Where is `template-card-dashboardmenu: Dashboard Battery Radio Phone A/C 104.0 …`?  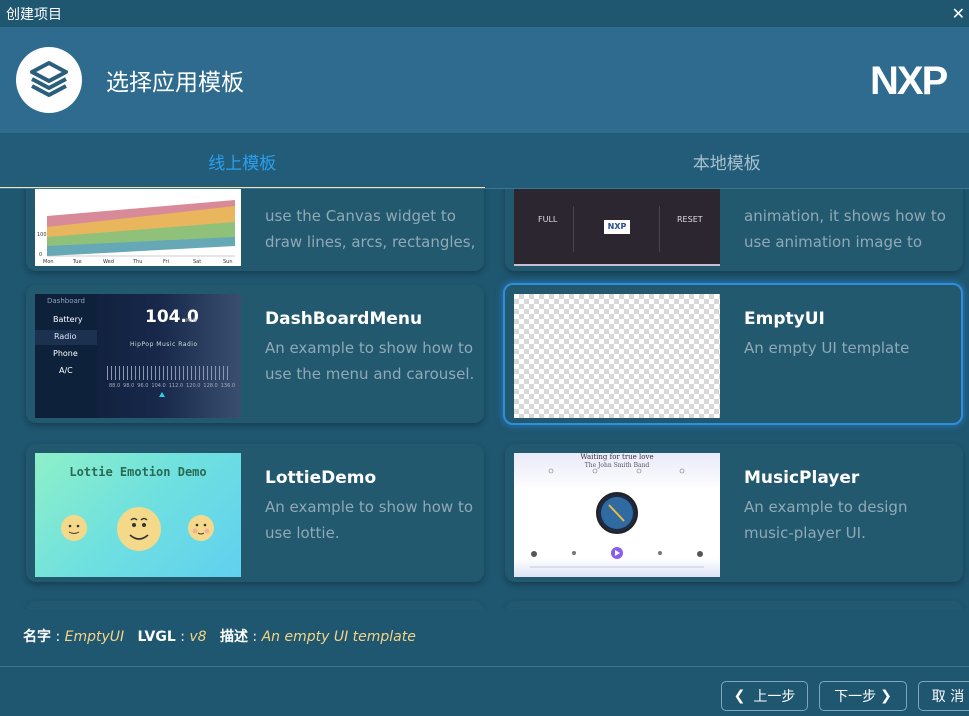
template-card-dashboardmenu: Dashboard Battery Radio Phone A/C 104.0 … is located at coordinates (255, 354).